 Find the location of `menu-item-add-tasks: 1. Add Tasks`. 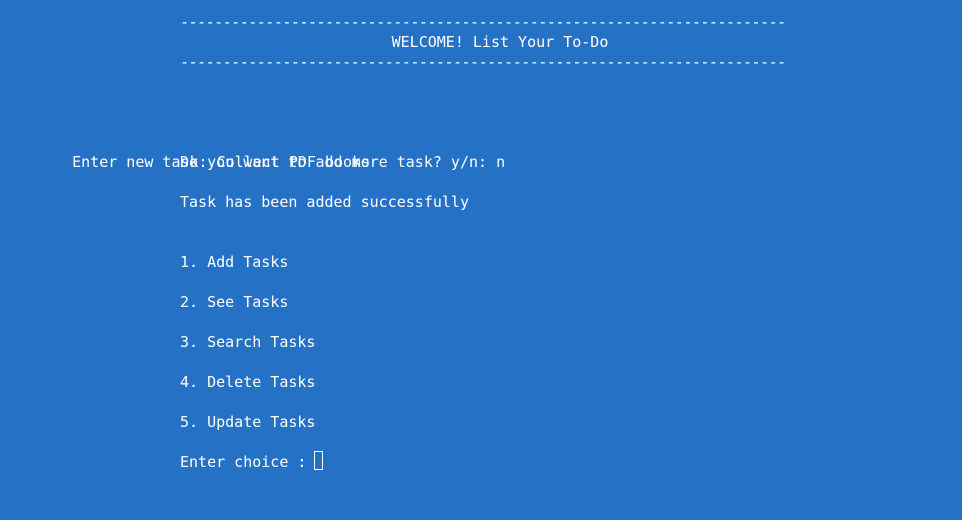

menu-item-add-tasks: 1. Add Tasks is located at coordinates (234, 262).